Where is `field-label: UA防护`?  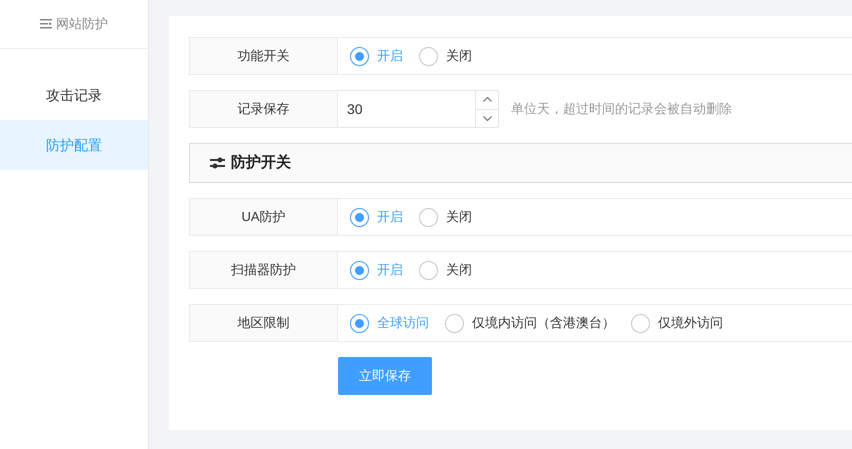 field-label: UA防护 is located at coordinates (263, 217).